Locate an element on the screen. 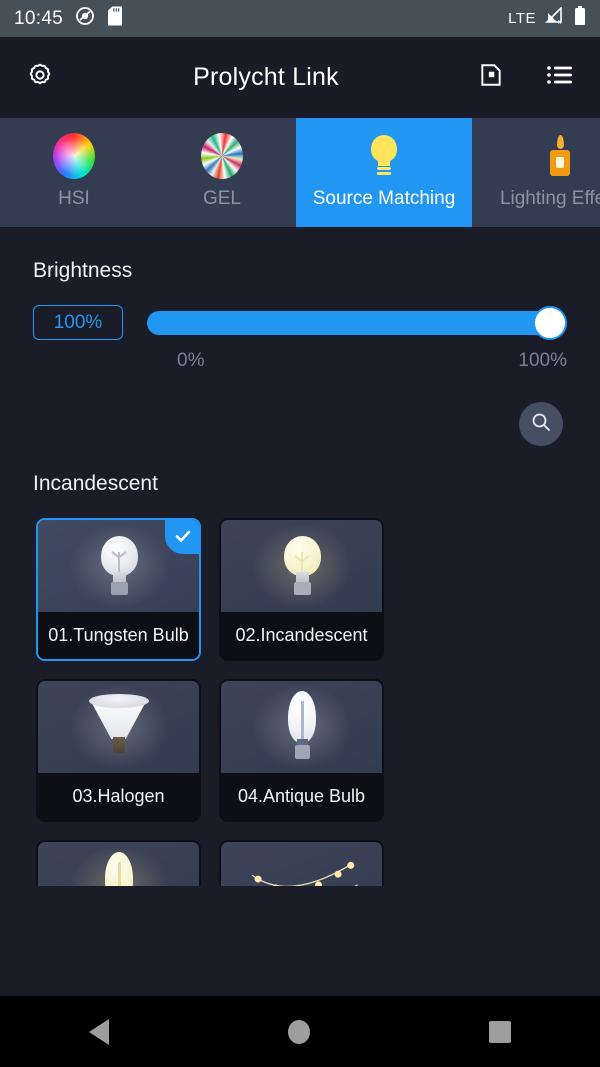  halogen-lamp-icon is located at coordinates (118, 727).